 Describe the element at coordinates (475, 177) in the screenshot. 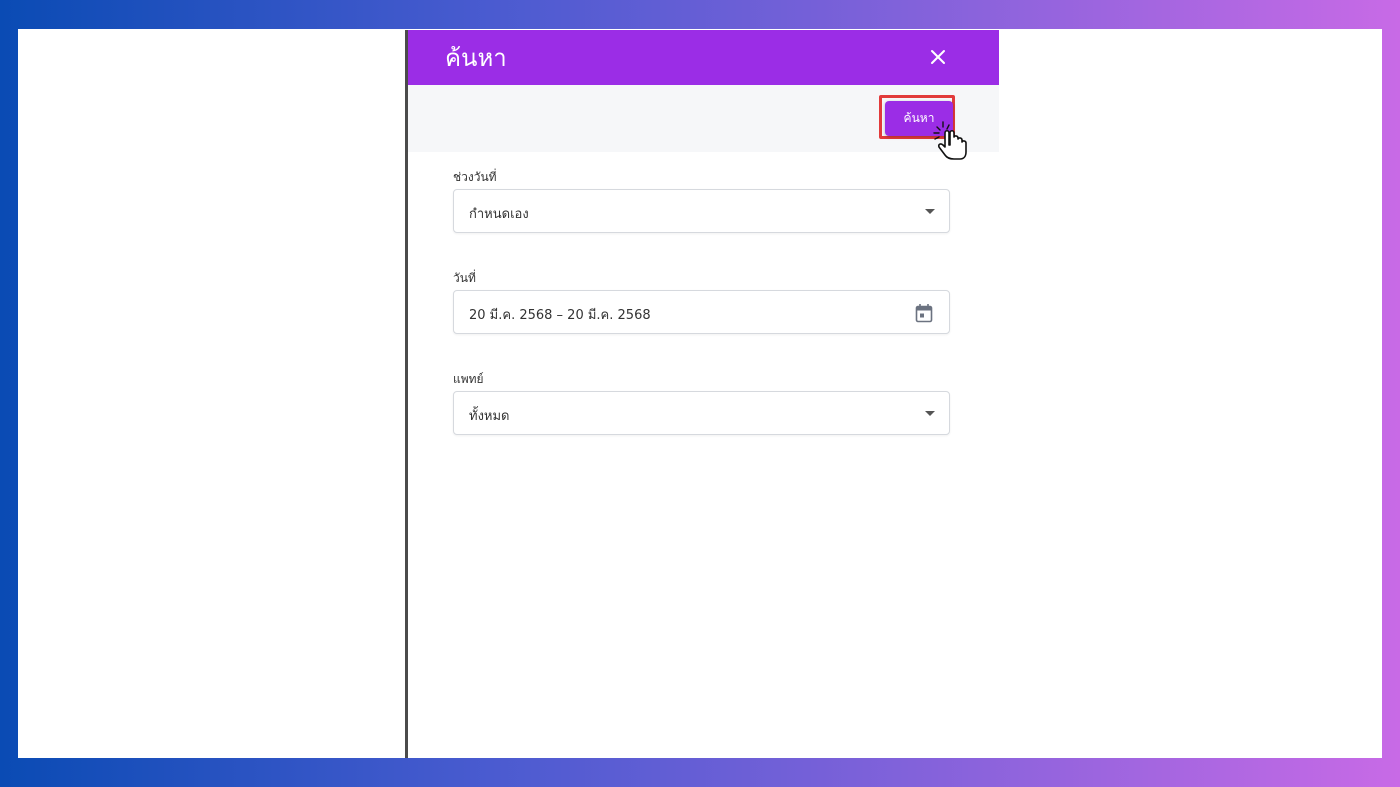

I see `date-range-label: ช่วงวันที่` at that location.